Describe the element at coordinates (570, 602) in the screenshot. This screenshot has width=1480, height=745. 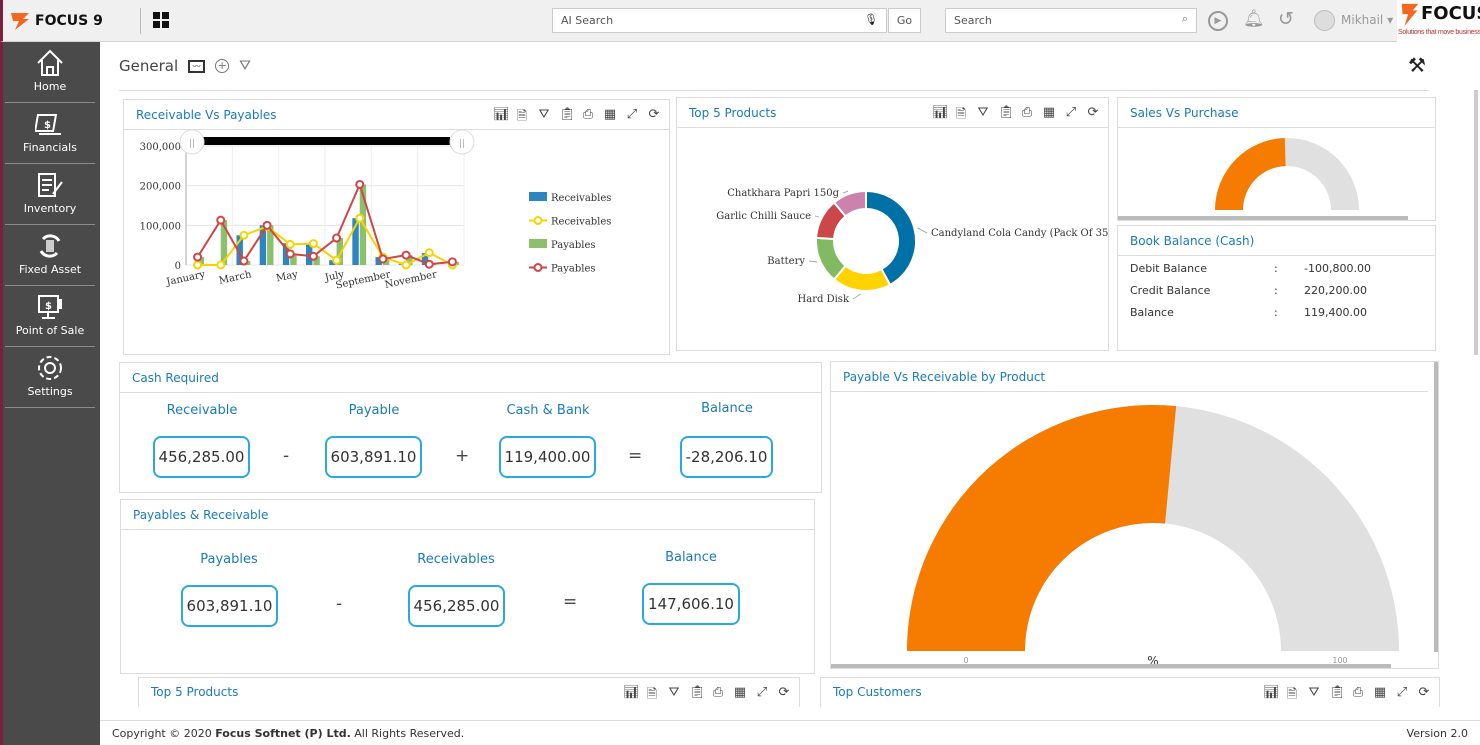
I see `equals-operator: =` at that location.